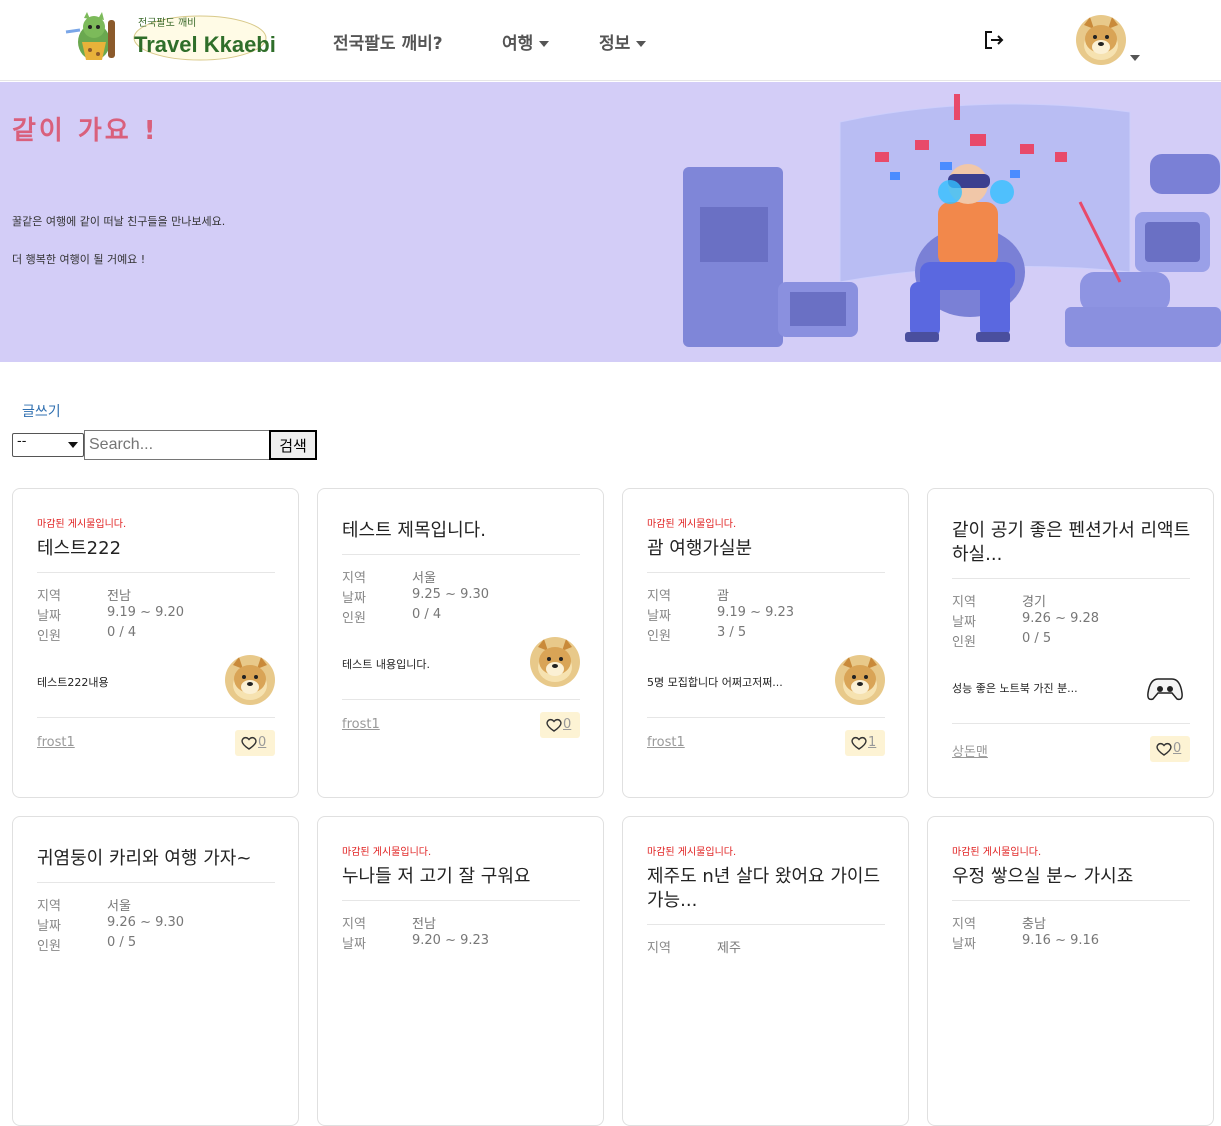  I want to click on info-value-people: 0 / 5, so click(1037, 638).